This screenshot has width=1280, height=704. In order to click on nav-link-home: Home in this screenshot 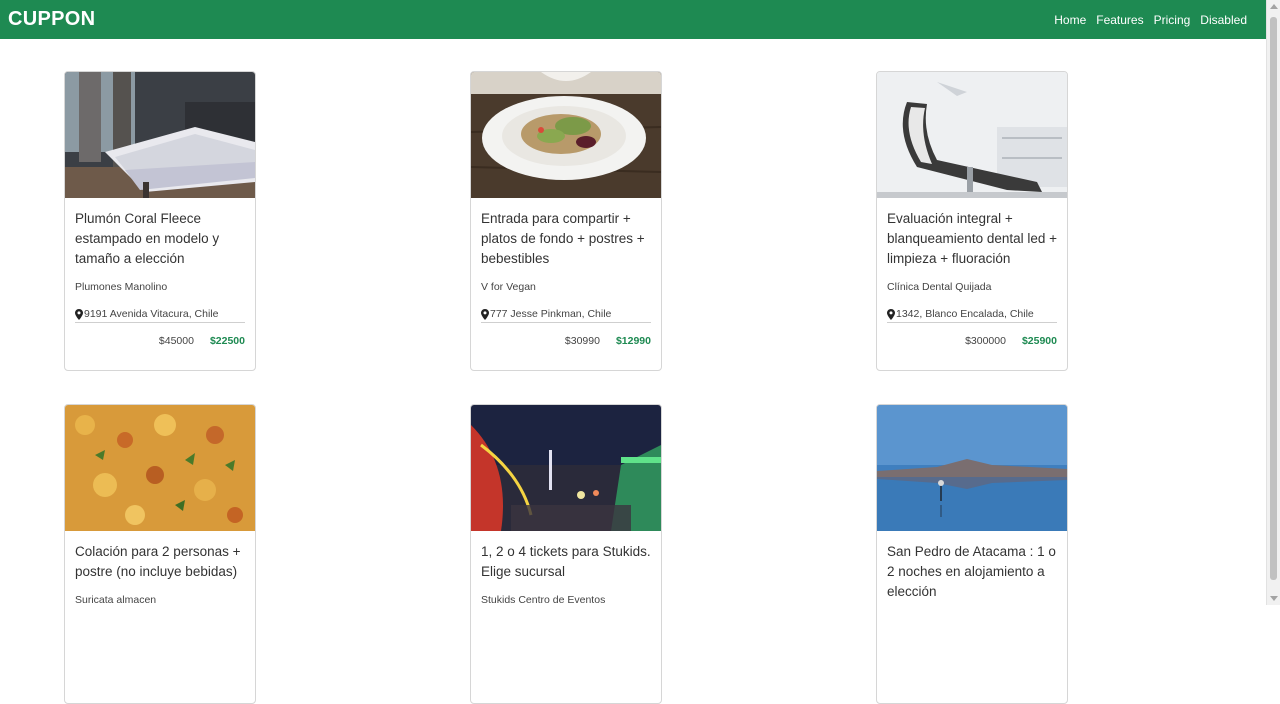, I will do `click(1070, 20)`.